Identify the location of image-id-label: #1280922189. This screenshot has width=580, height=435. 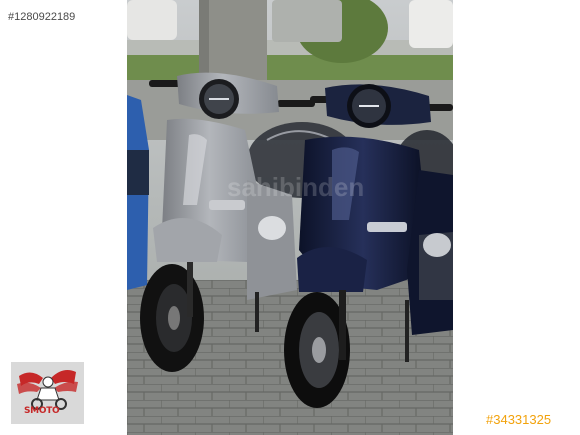
(42, 17).